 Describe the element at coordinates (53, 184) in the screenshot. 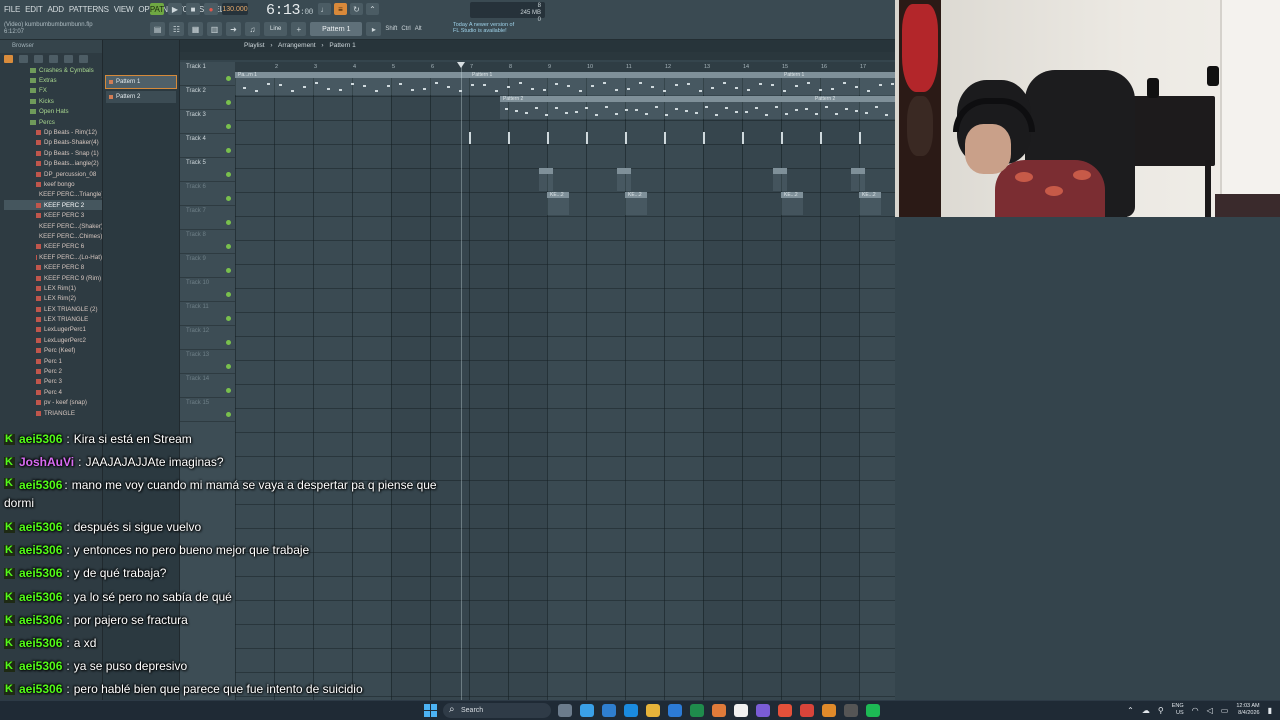

I see `browser-file: keef bongo` at that location.